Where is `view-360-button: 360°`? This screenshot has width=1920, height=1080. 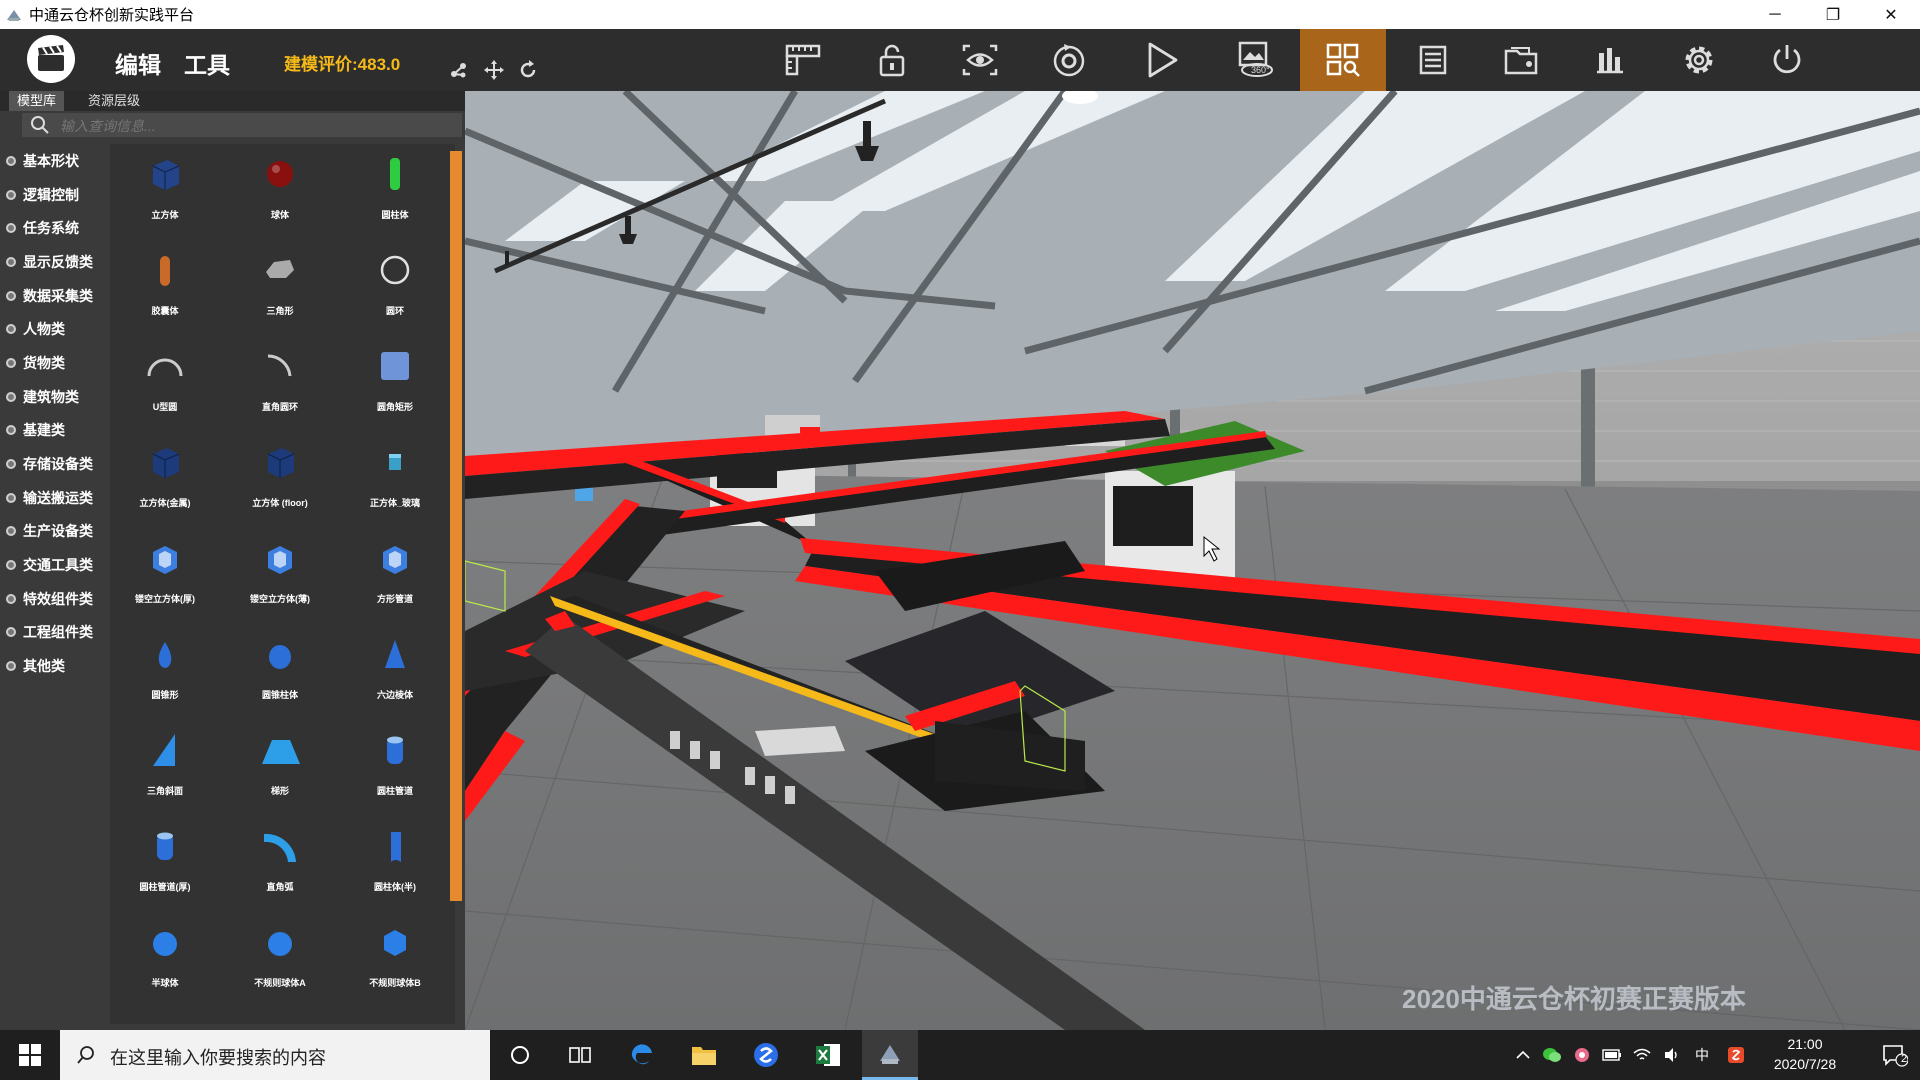 view-360-button: 360° is located at coordinates (1255, 60).